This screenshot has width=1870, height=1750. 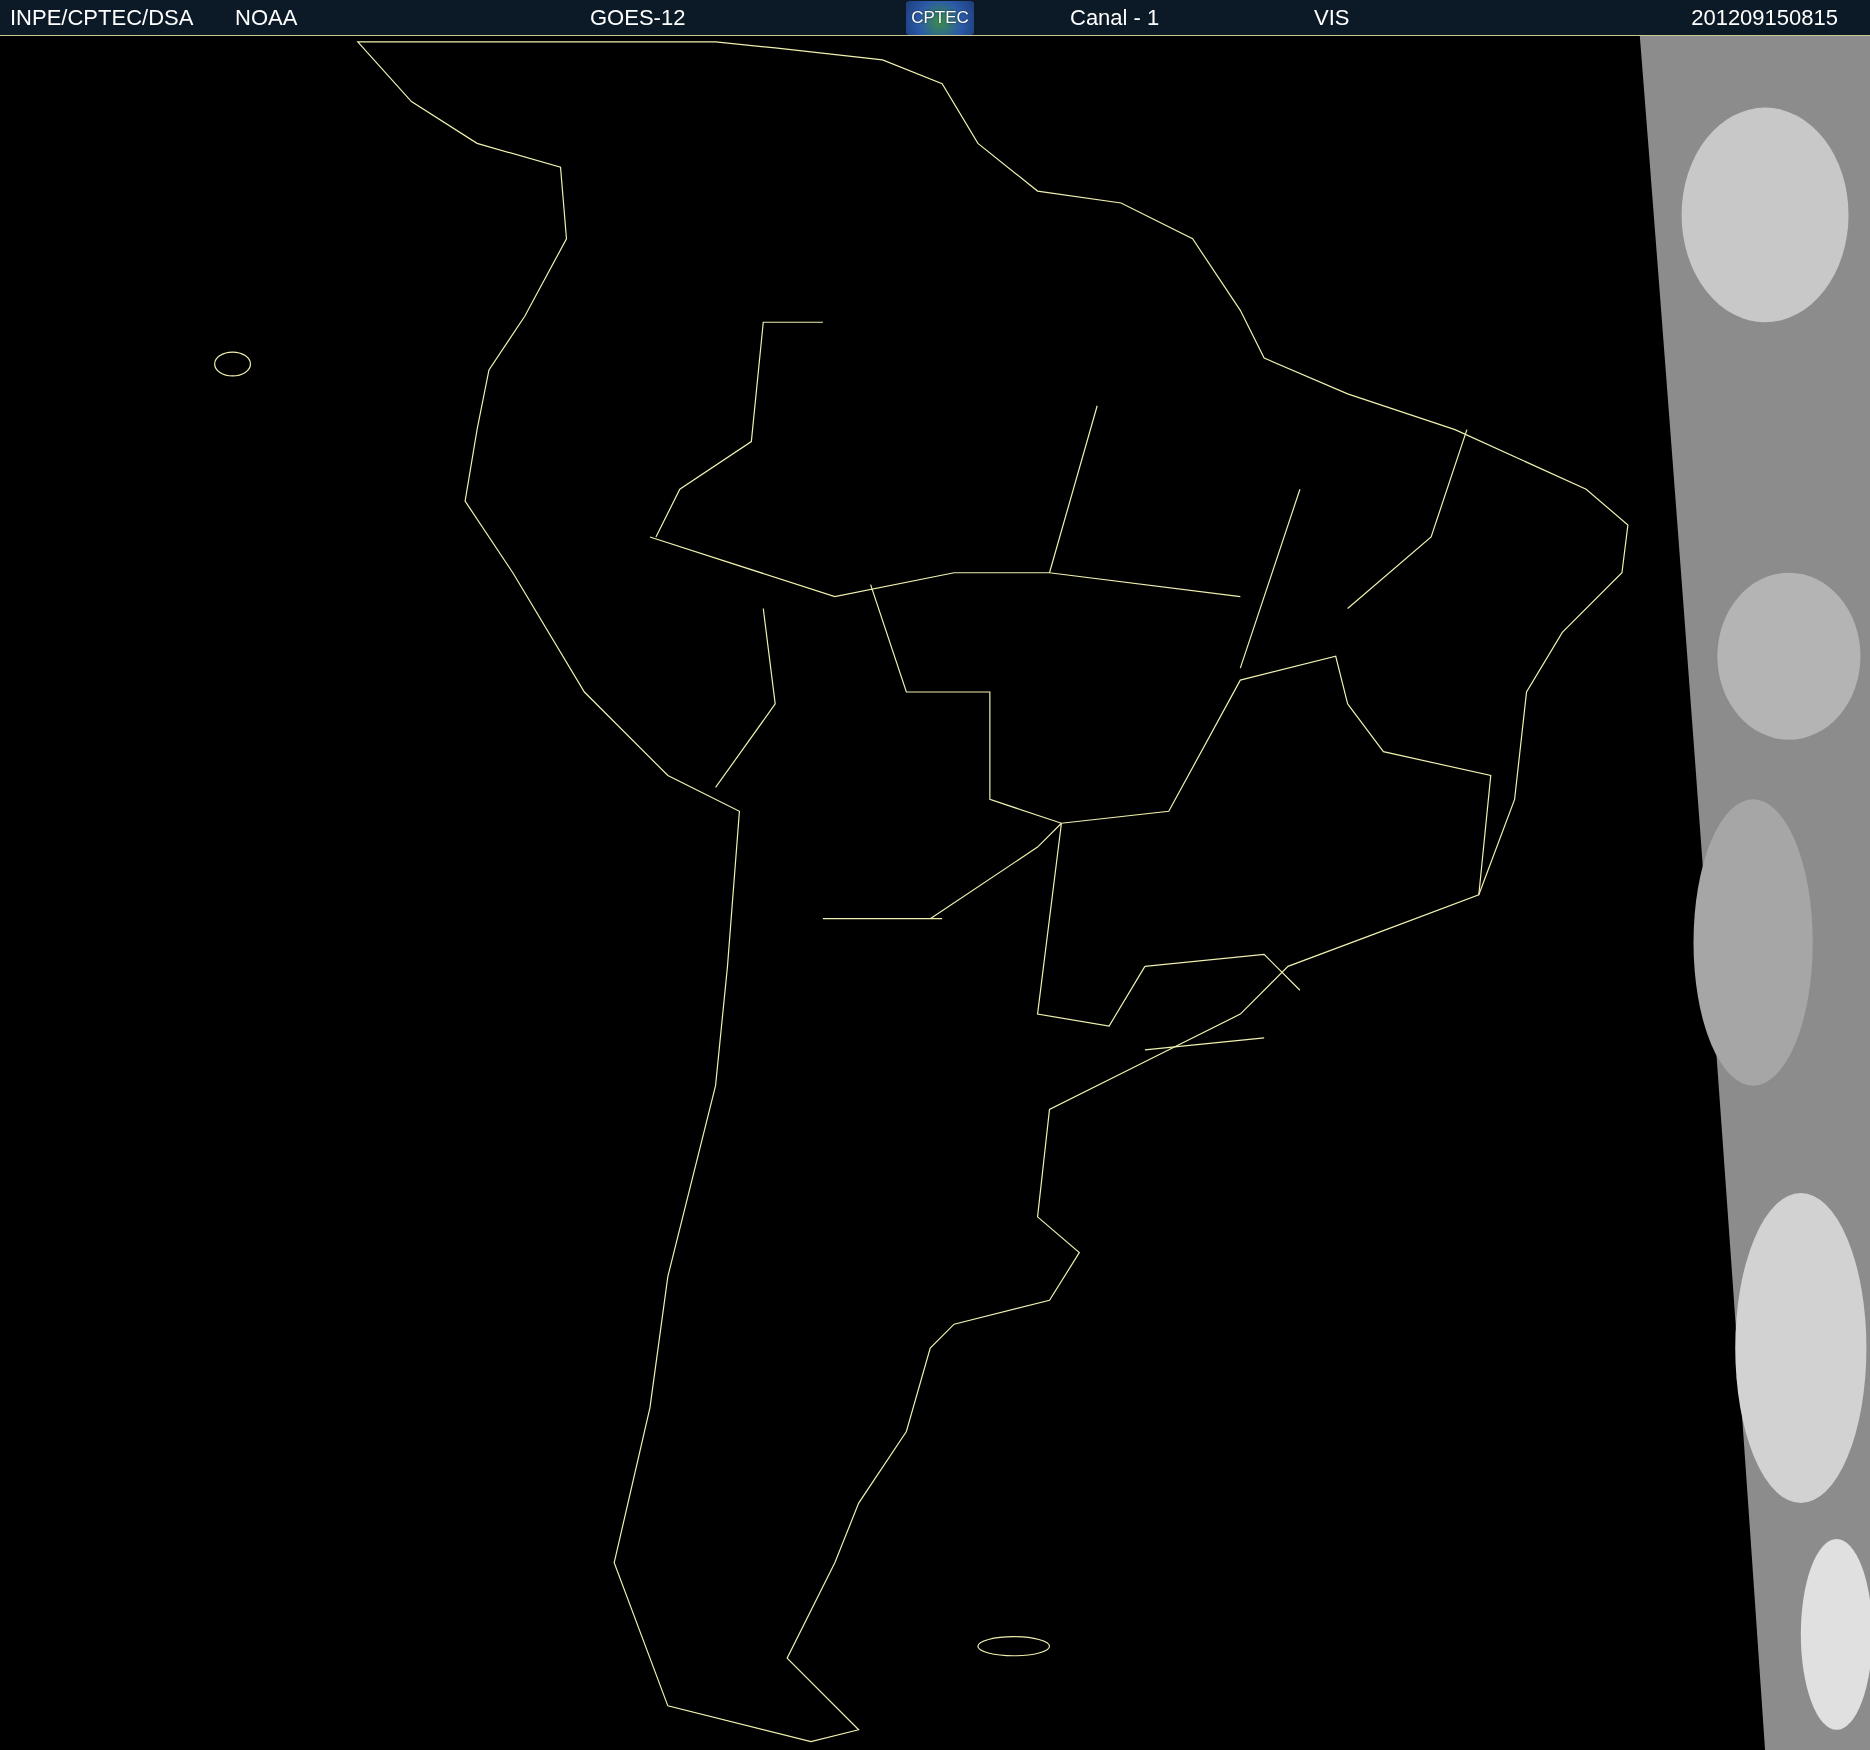 What do you see at coordinates (266, 17) in the screenshot?
I see `header-label: NOAA` at bounding box center [266, 17].